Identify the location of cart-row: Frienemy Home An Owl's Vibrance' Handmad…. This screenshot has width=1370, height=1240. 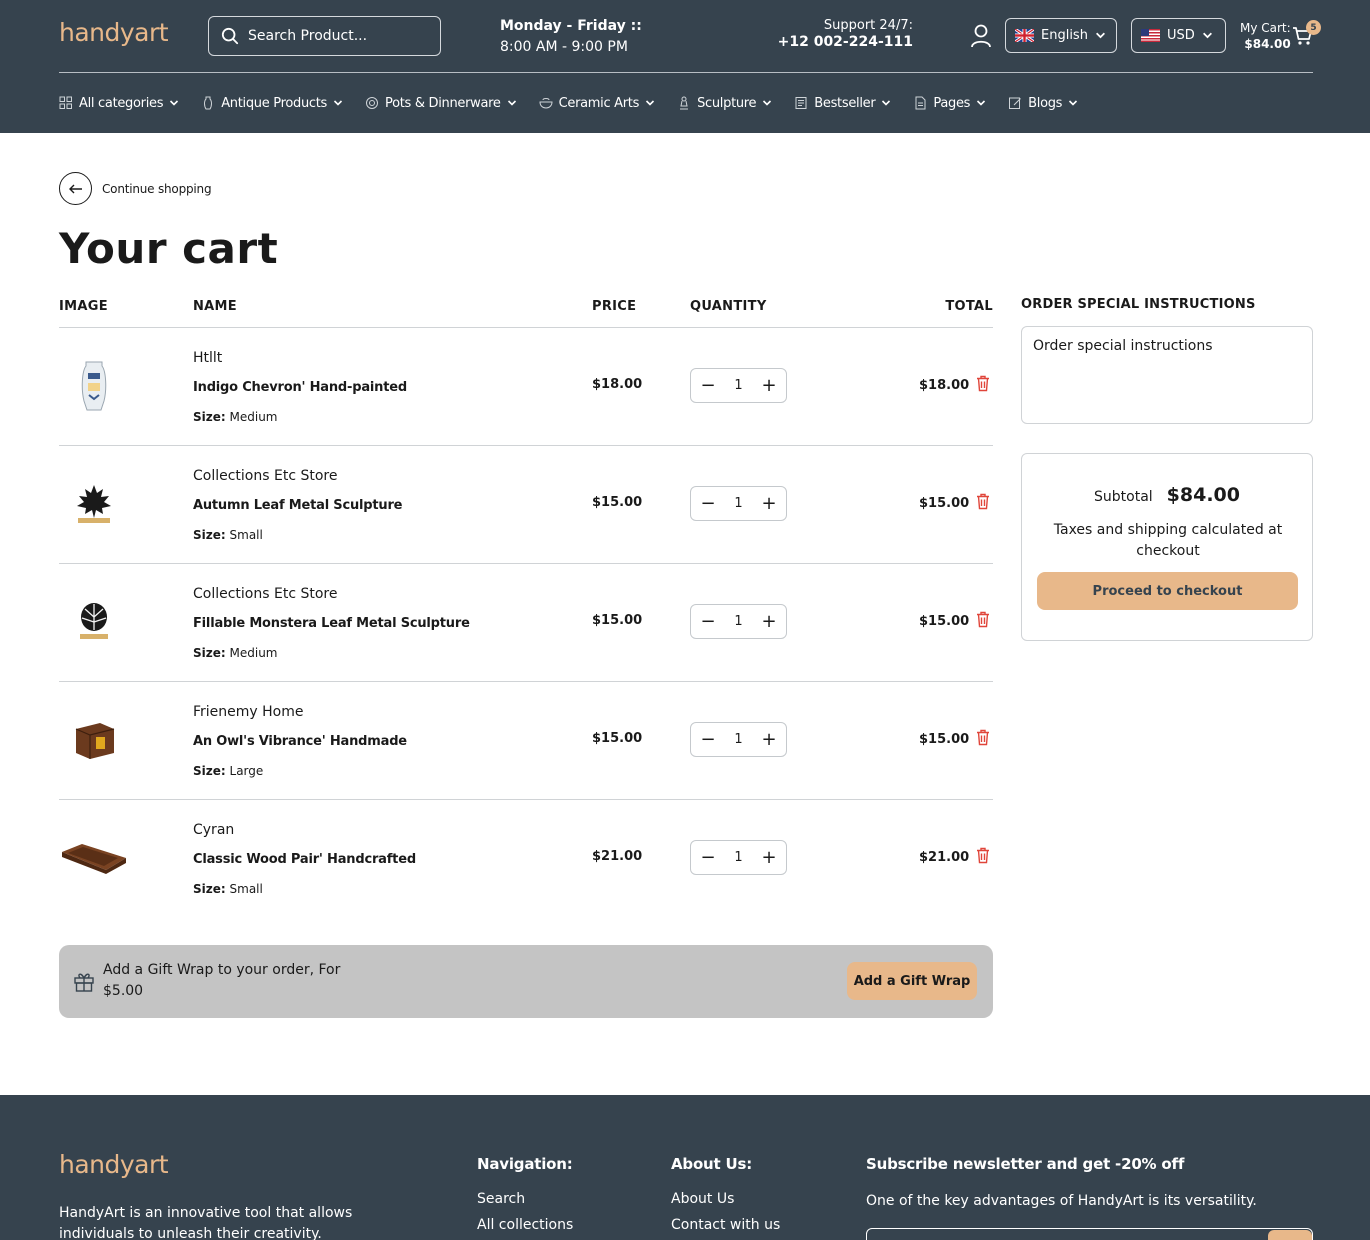
(526, 741).